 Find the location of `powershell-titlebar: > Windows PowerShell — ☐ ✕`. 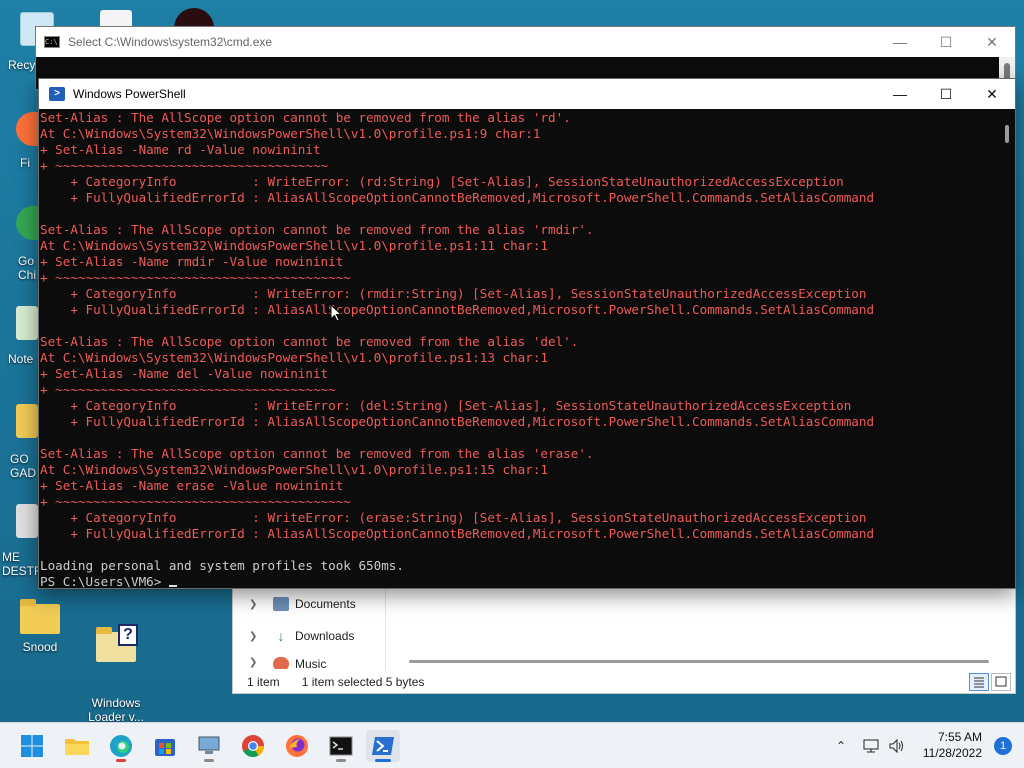

powershell-titlebar: > Windows PowerShell — ☐ ✕ is located at coordinates (527, 94).